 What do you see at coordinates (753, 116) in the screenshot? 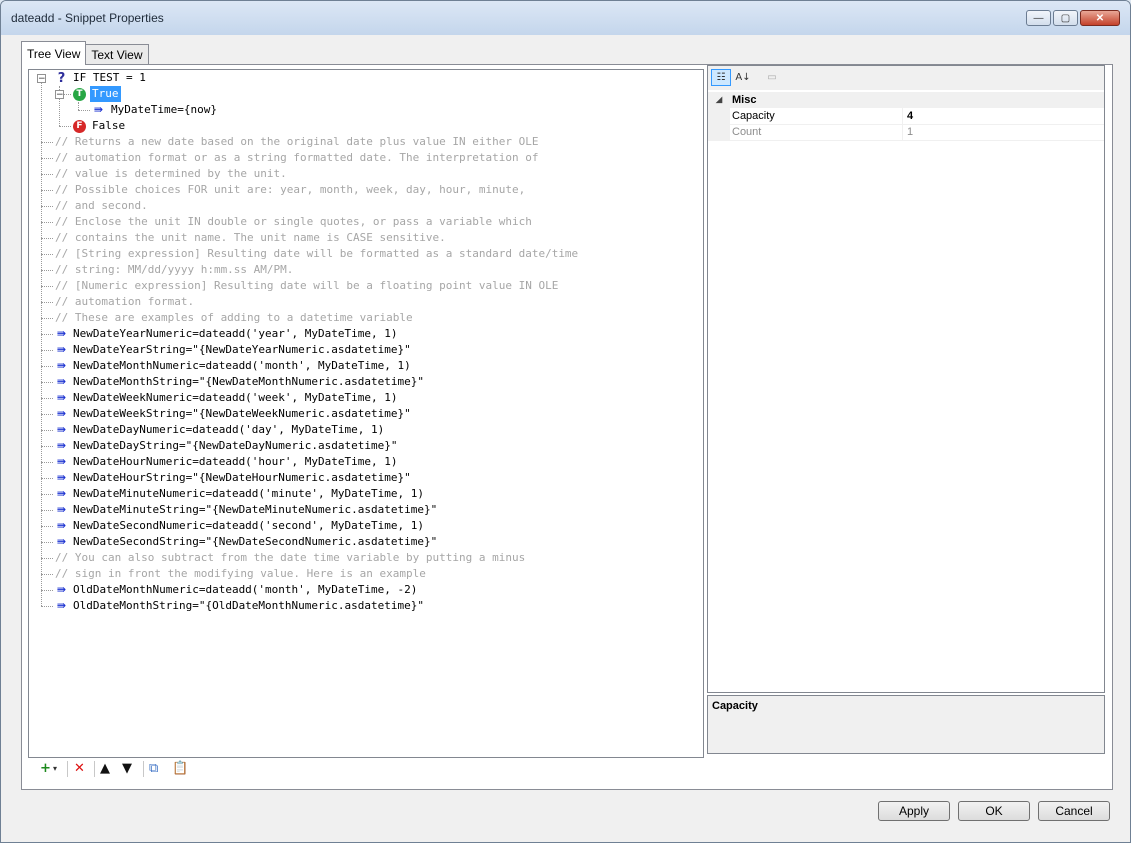
I see `property-name: Capacity` at bounding box center [753, 116].